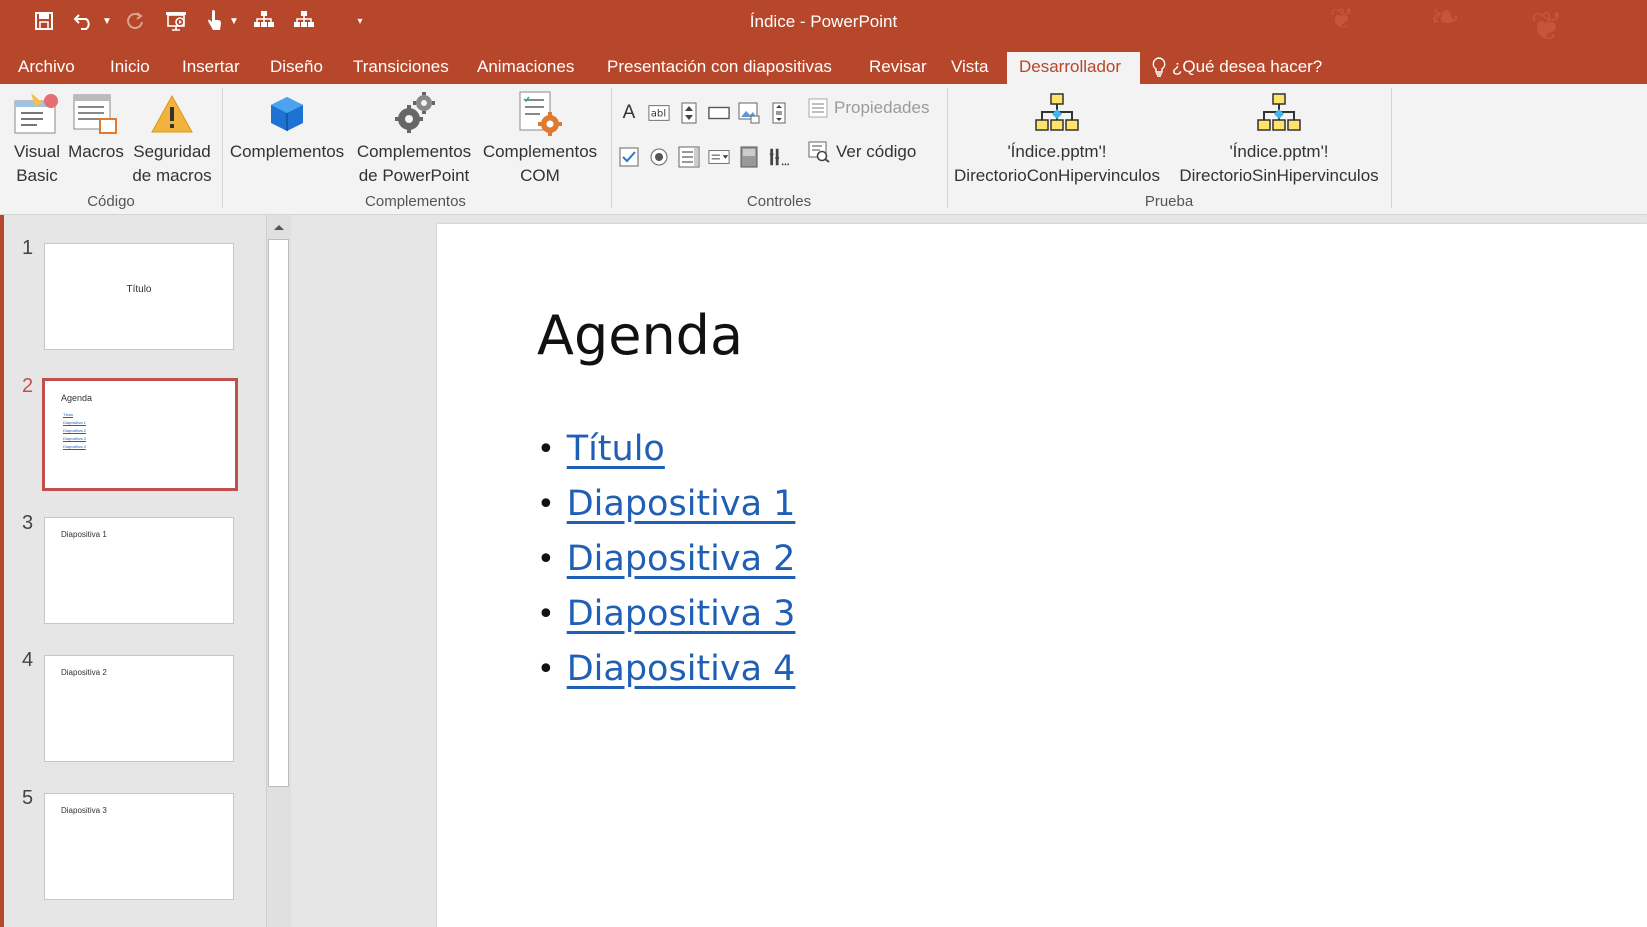 The height and width of the screenshot is (927, 1647). Describe the element at coordinates (74, 422) in the screenshot. I see `thumb-bullet: Diapositiva 1` at that location.